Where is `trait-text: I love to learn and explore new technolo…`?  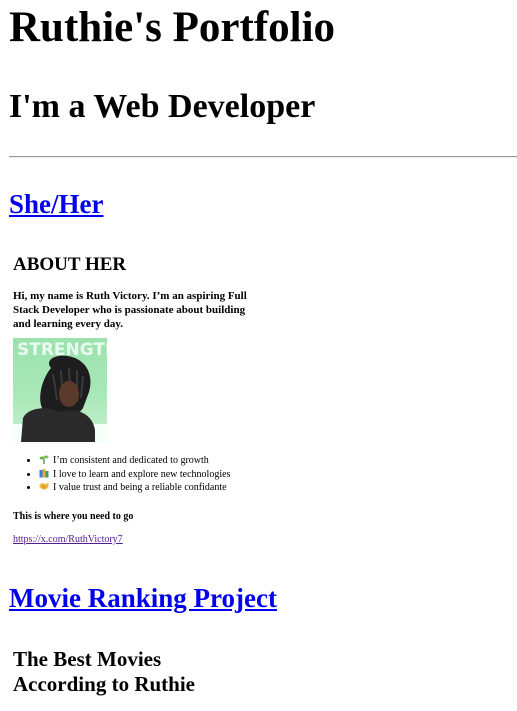 trait-text: I love to learn and explore new technolo… is located at coordinates (142, 474).